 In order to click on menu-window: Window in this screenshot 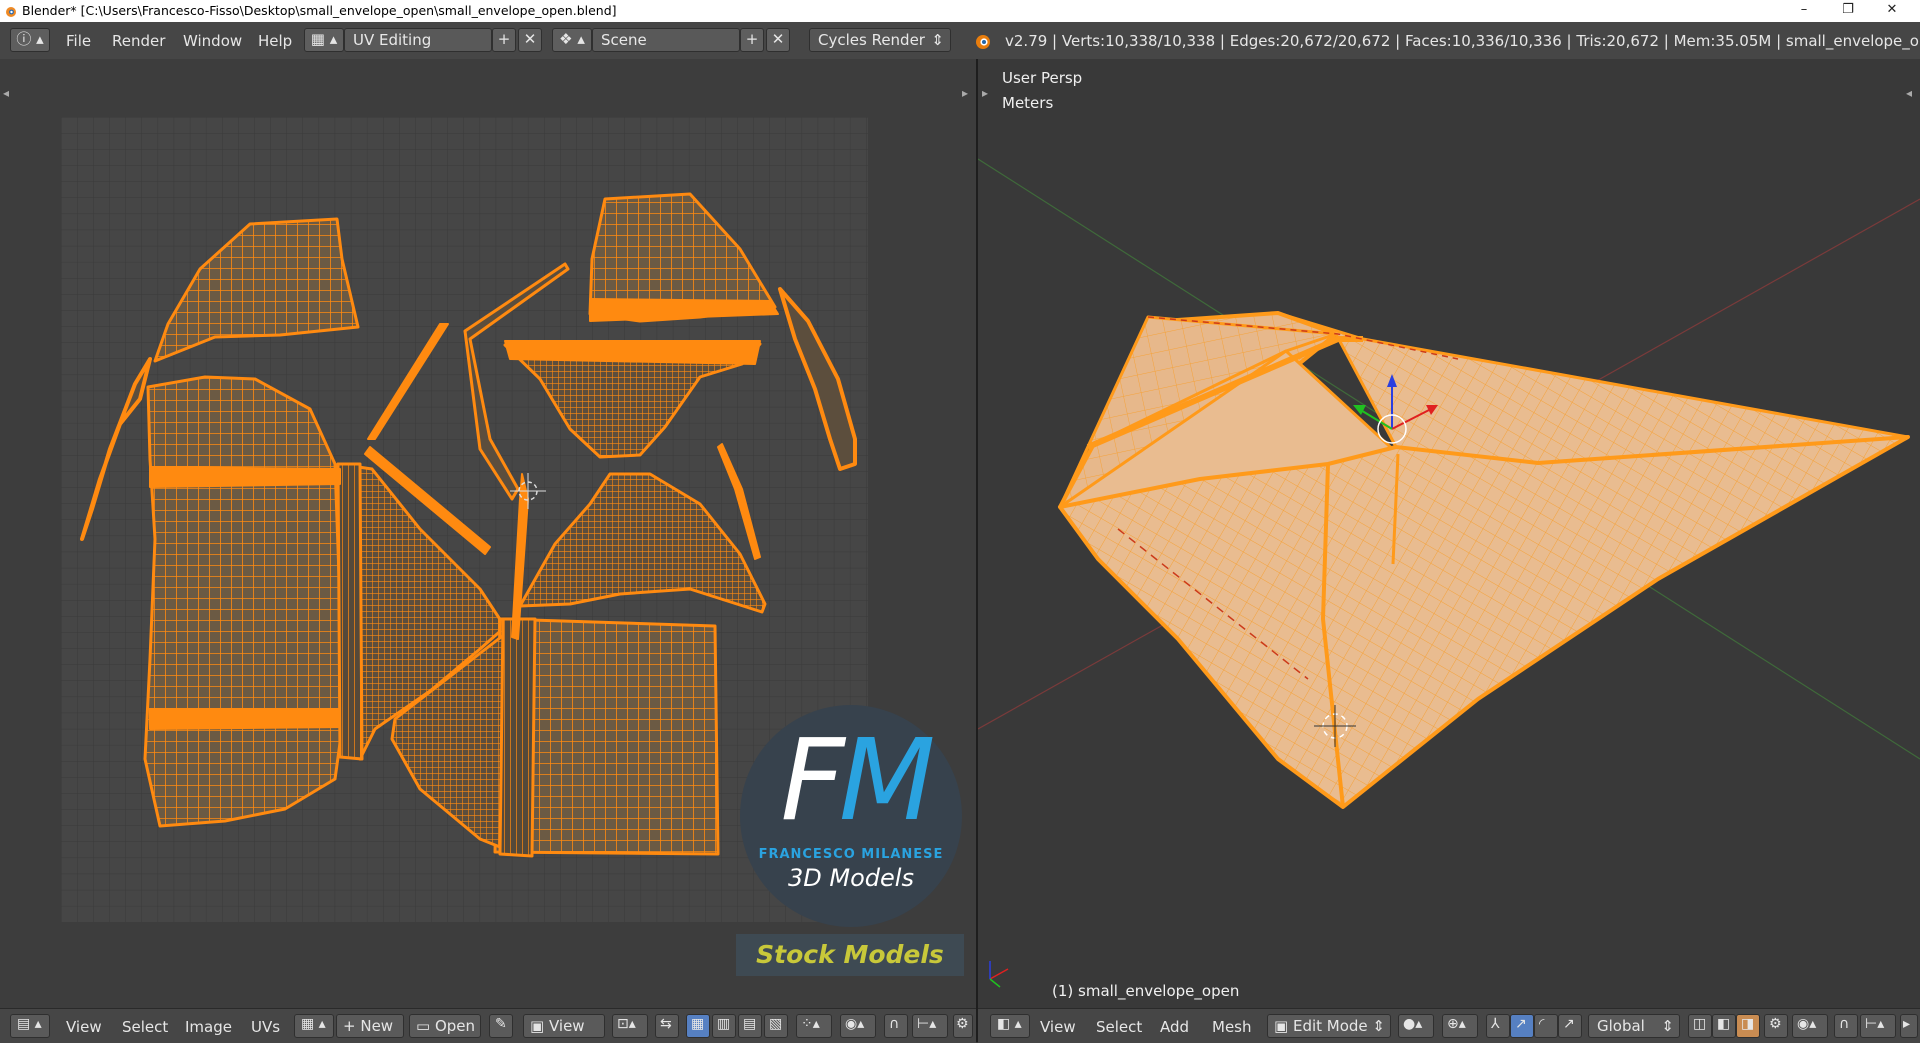, I will do `click(212, 41)`.